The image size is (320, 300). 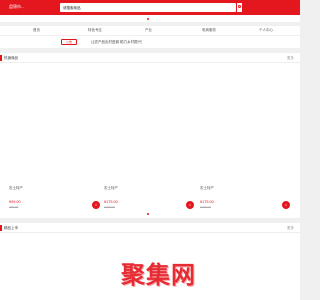 I want to click on nav-item-featured: 特色专区, so click(x=95, y=30).